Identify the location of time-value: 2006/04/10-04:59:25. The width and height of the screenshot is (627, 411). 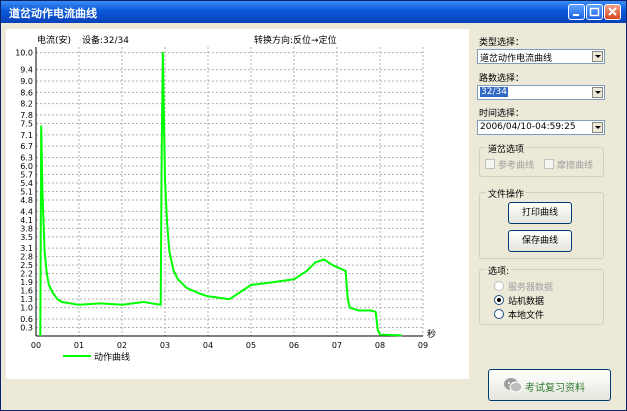
(528, 127).